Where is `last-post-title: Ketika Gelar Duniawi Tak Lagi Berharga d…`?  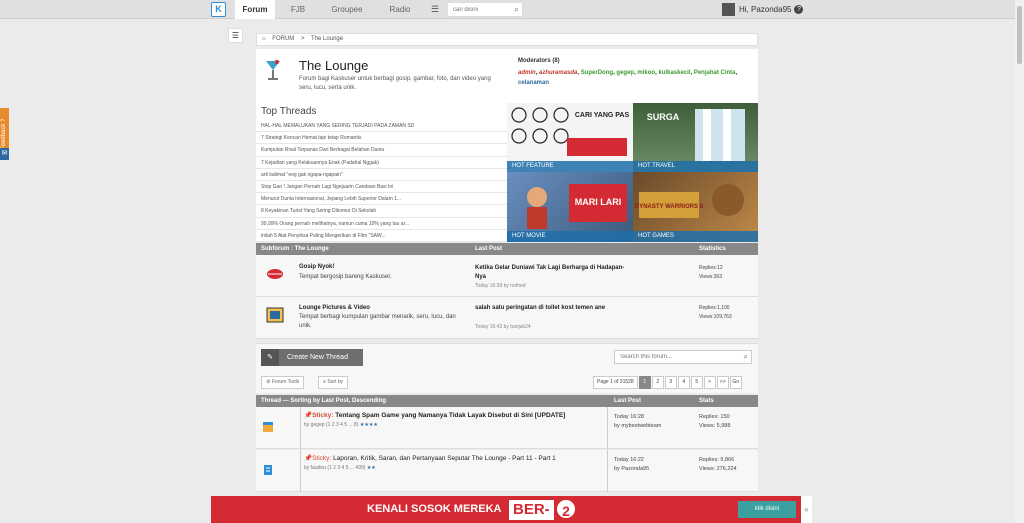 last-post-title: Ketika Gelar Duniawi Tak Lagi Berharga d… is located at coordinates (555, 273).